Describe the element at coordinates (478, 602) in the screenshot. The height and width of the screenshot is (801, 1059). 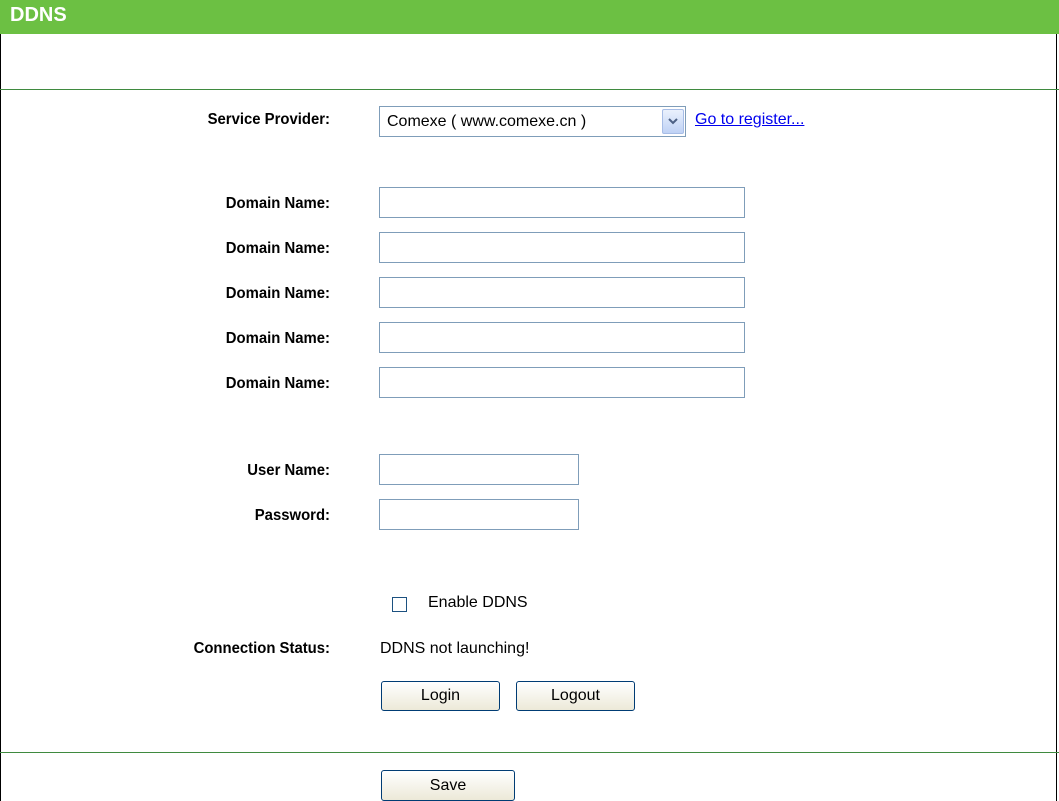
I see `enable-ddns-label: Enable DDNS` at that location.